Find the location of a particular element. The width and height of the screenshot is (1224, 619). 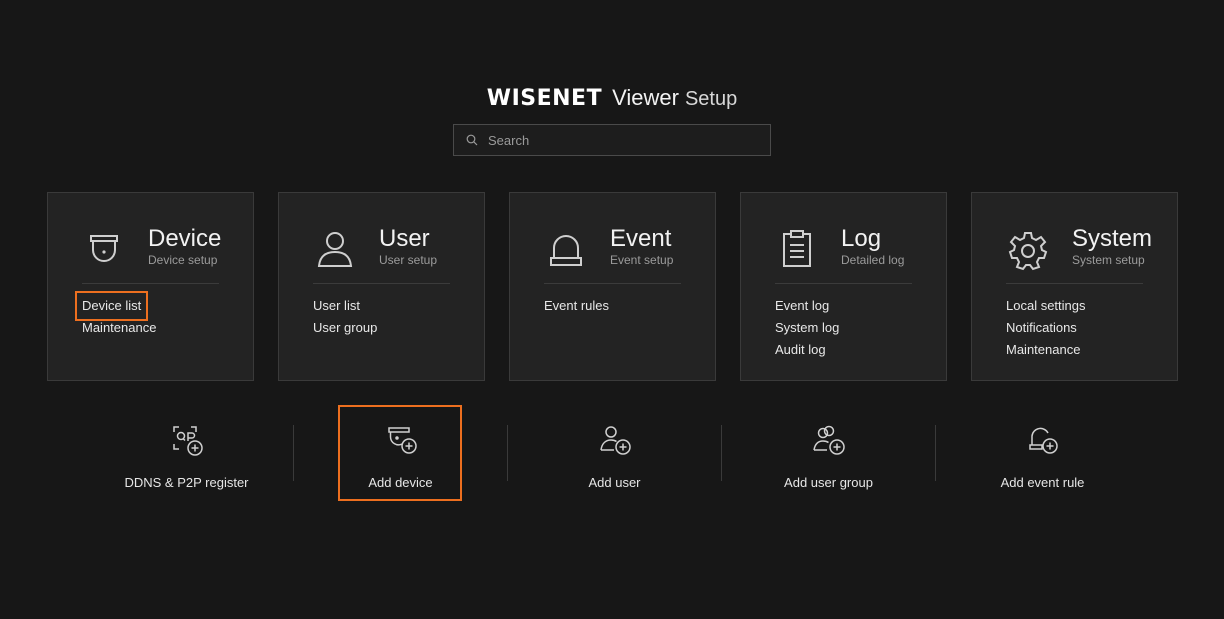

ddns-p2p-register-button: DDNS & P2P register is located at coordinates (186, 453).